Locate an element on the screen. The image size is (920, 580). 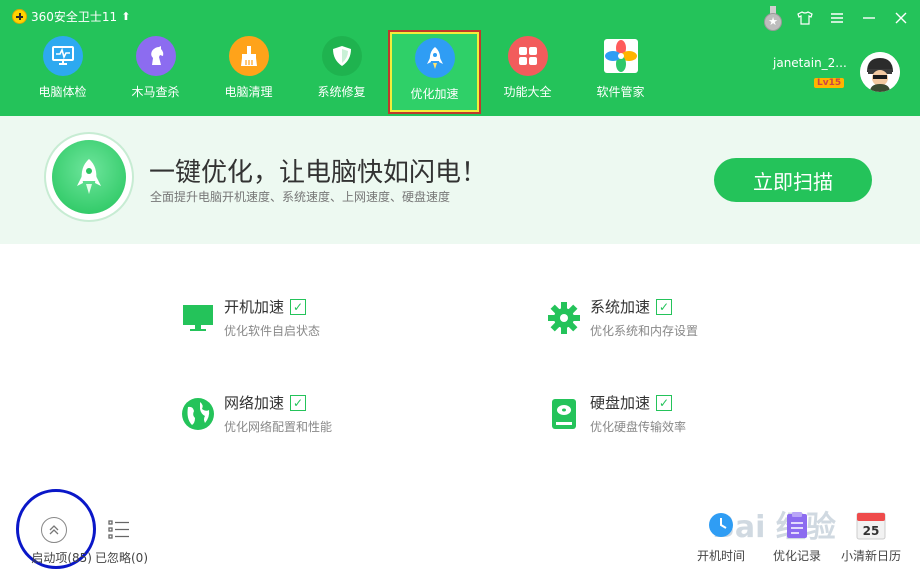
calendar-icon: 25 is located at coordinates (871, 525).